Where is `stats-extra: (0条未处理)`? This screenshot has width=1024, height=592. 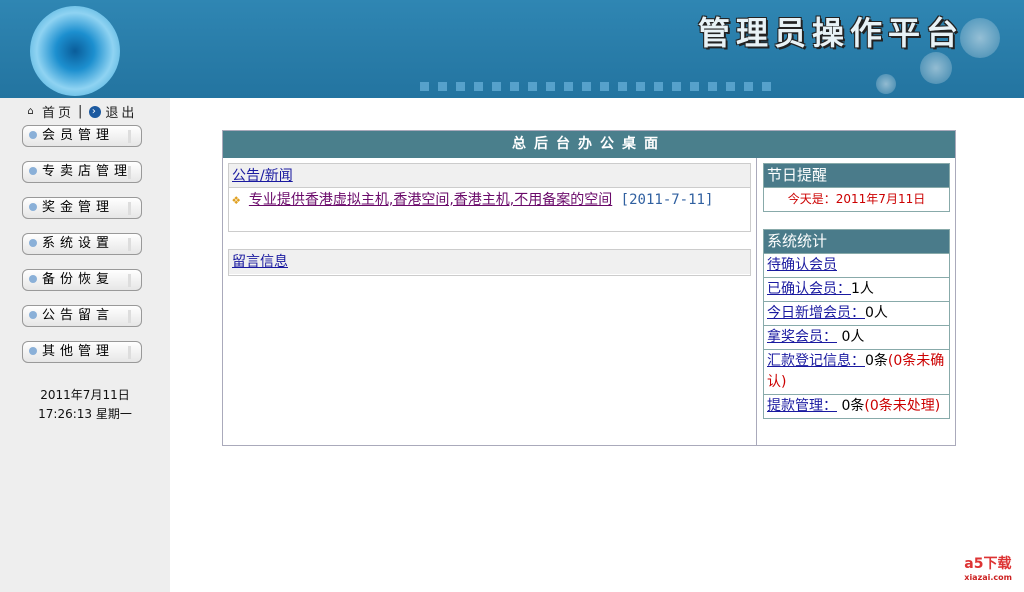
stats-extra: (0条未处理) is located at coordinates (902, 406).